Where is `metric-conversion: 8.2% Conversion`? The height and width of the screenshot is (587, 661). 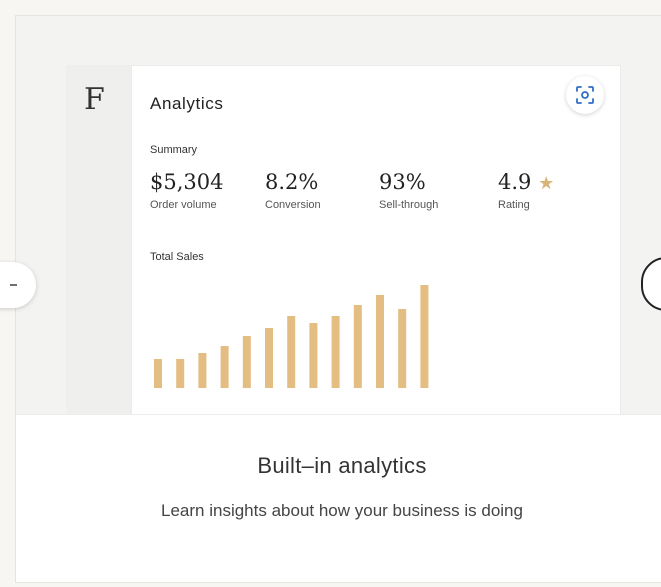
metric-conversion: 8.2% Conversion is located at coordinates (293, 190).